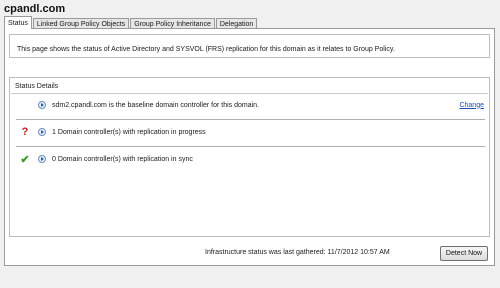  I want to click on question-mark-icon: ?, so click(25, 132).